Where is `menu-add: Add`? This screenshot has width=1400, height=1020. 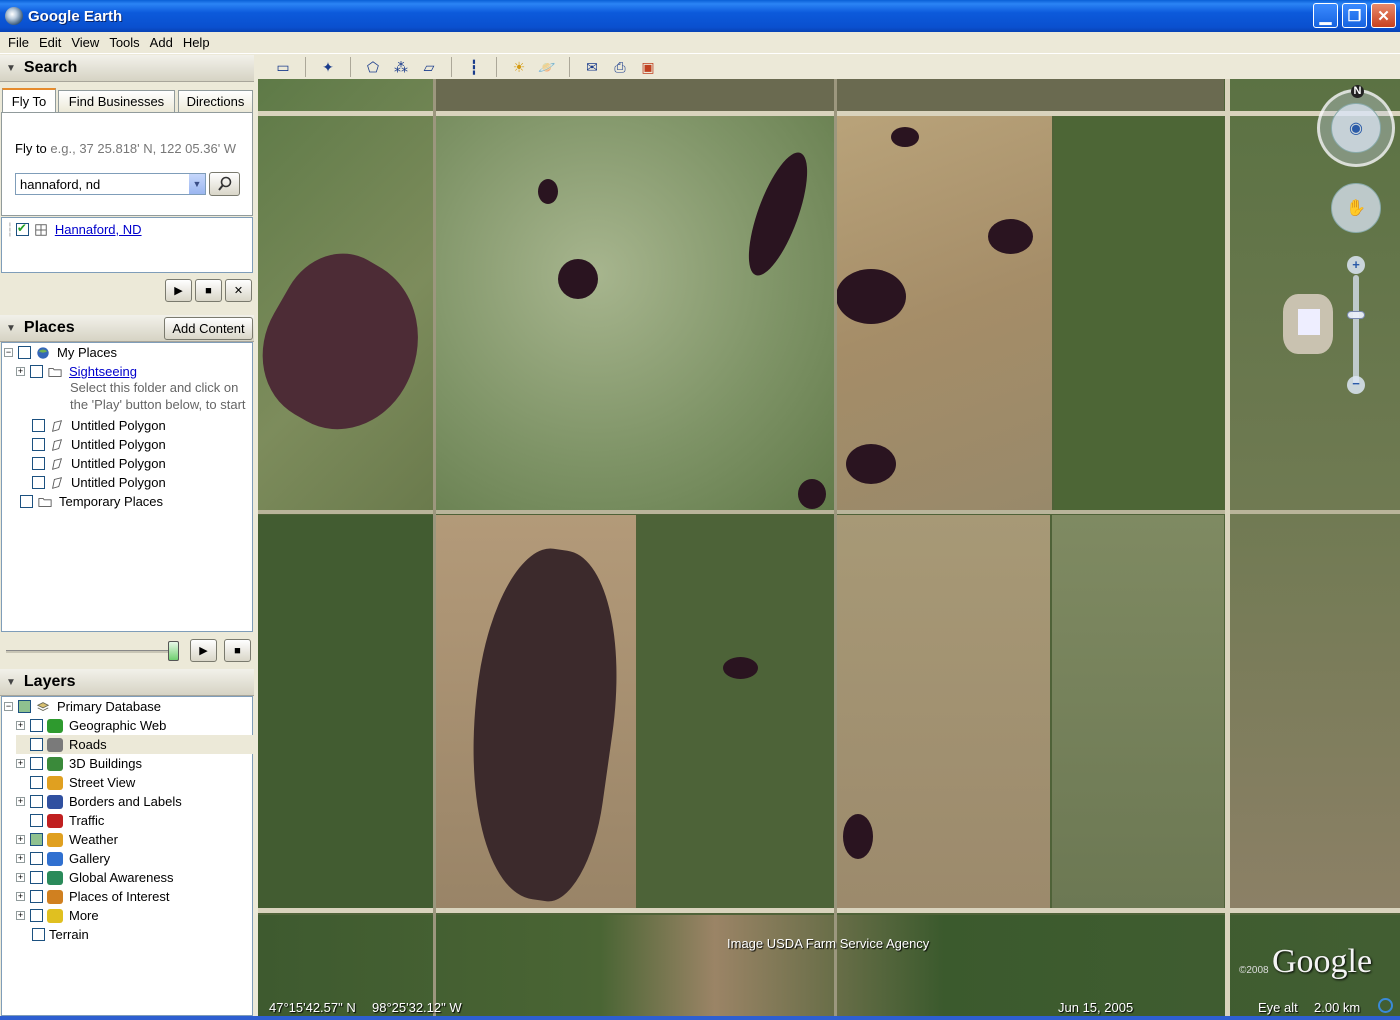 menu-add: Add is located at coordinates (161, 42).